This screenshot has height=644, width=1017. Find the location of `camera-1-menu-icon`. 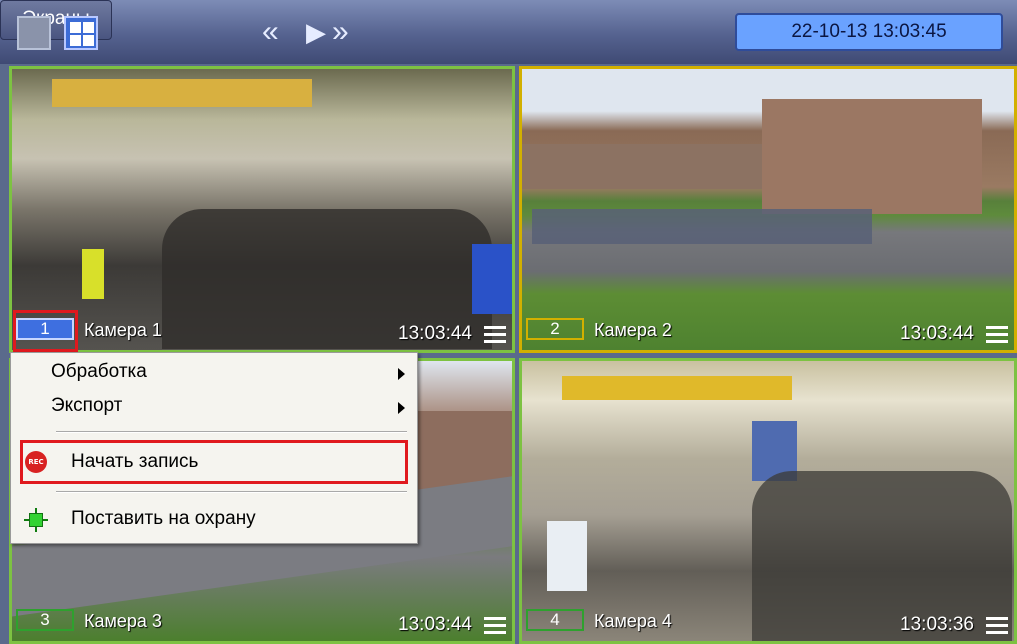

camera-1-menu-icon is located at coordinates (495, 335).